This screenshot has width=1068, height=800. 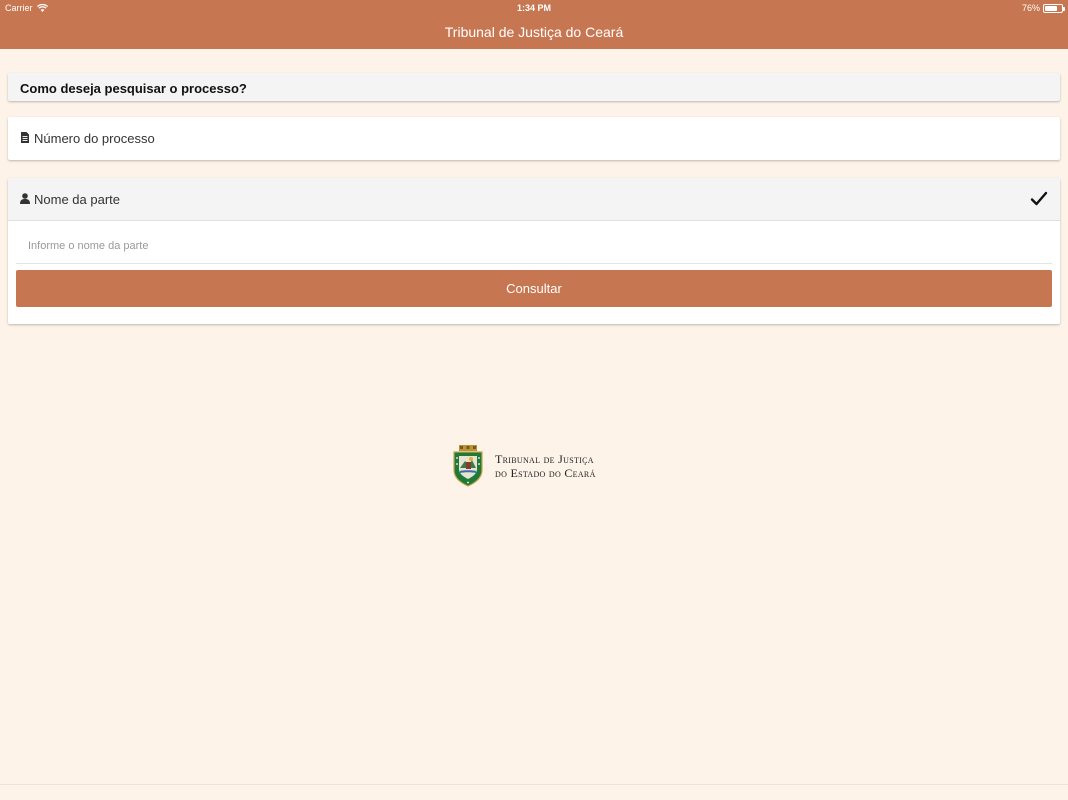 I want to click on battery-percent: 76%, so click(x=1030, y=8).